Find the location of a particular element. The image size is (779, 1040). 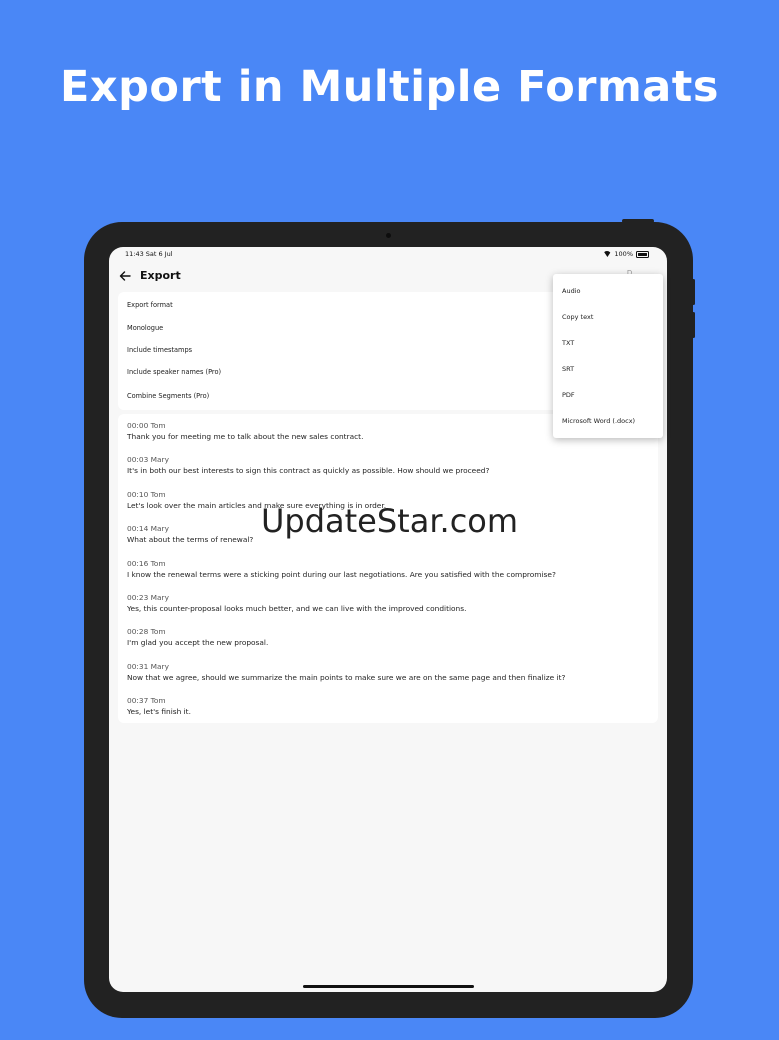

volume-down-button is located at coordinates (693, 325).